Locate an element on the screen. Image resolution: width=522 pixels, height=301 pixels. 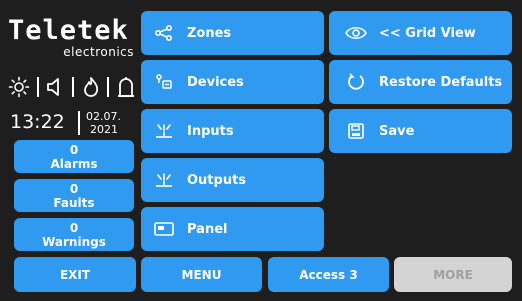
inputs-button: Inputs is located at coordinates (232, 131).